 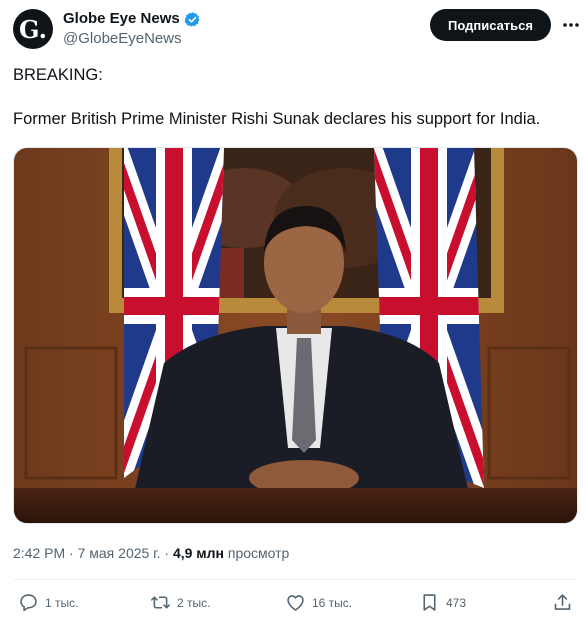 What do you see at coordinates (295, 603) in the screenshot?
I see `like-icon` at bounding box center [295, 603].